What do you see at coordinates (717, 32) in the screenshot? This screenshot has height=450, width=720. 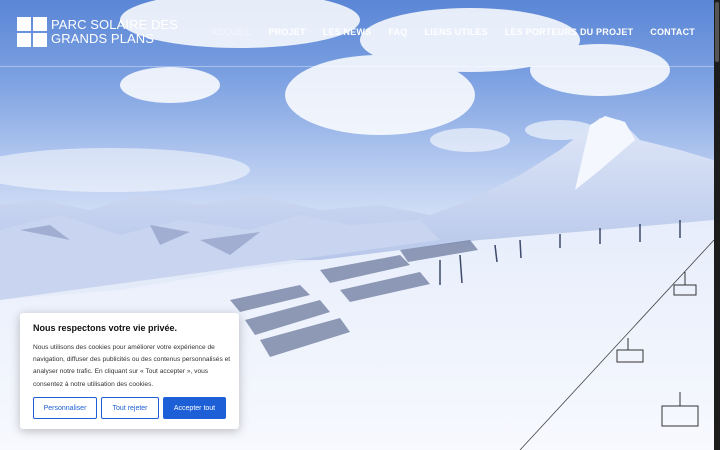 I see `scrollbar-thumb` at bounding box center [717, 32].